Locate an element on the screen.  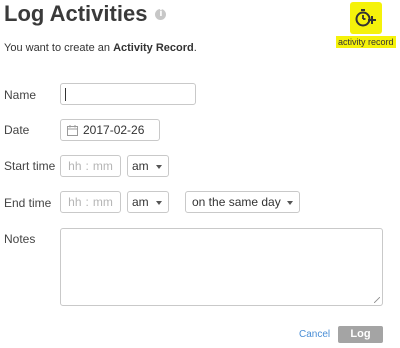
end-day-select: on the same day is located at coordinates (242, 202).